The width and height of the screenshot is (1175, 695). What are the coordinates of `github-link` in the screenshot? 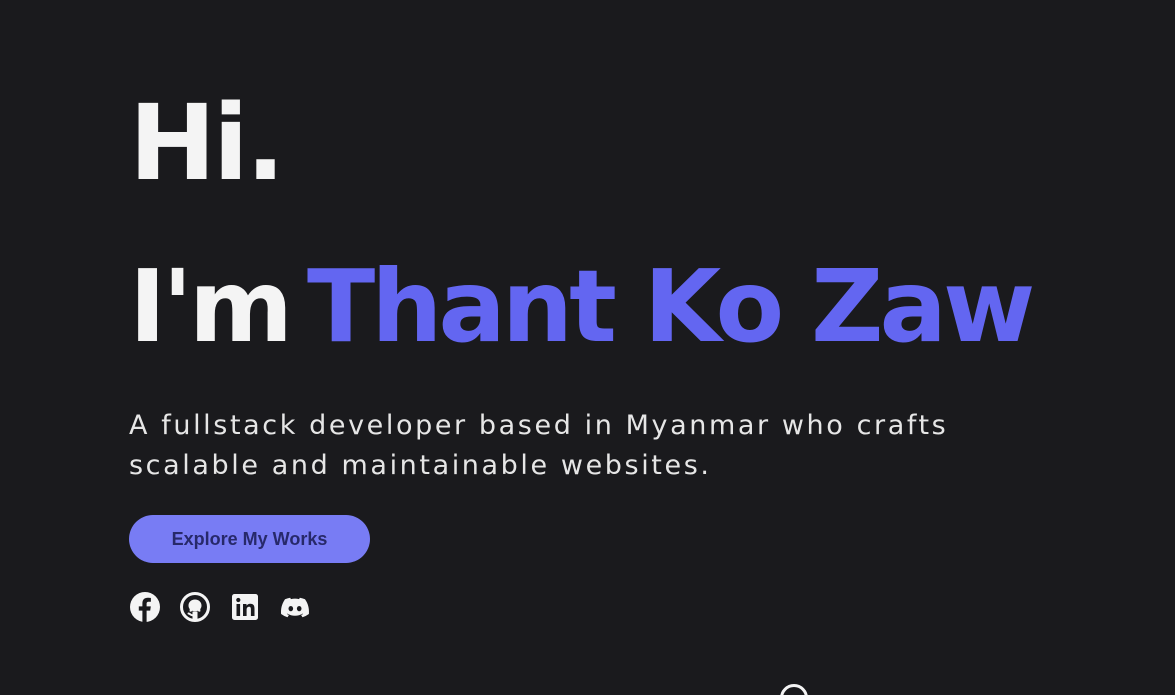 It's located at (195, 607).